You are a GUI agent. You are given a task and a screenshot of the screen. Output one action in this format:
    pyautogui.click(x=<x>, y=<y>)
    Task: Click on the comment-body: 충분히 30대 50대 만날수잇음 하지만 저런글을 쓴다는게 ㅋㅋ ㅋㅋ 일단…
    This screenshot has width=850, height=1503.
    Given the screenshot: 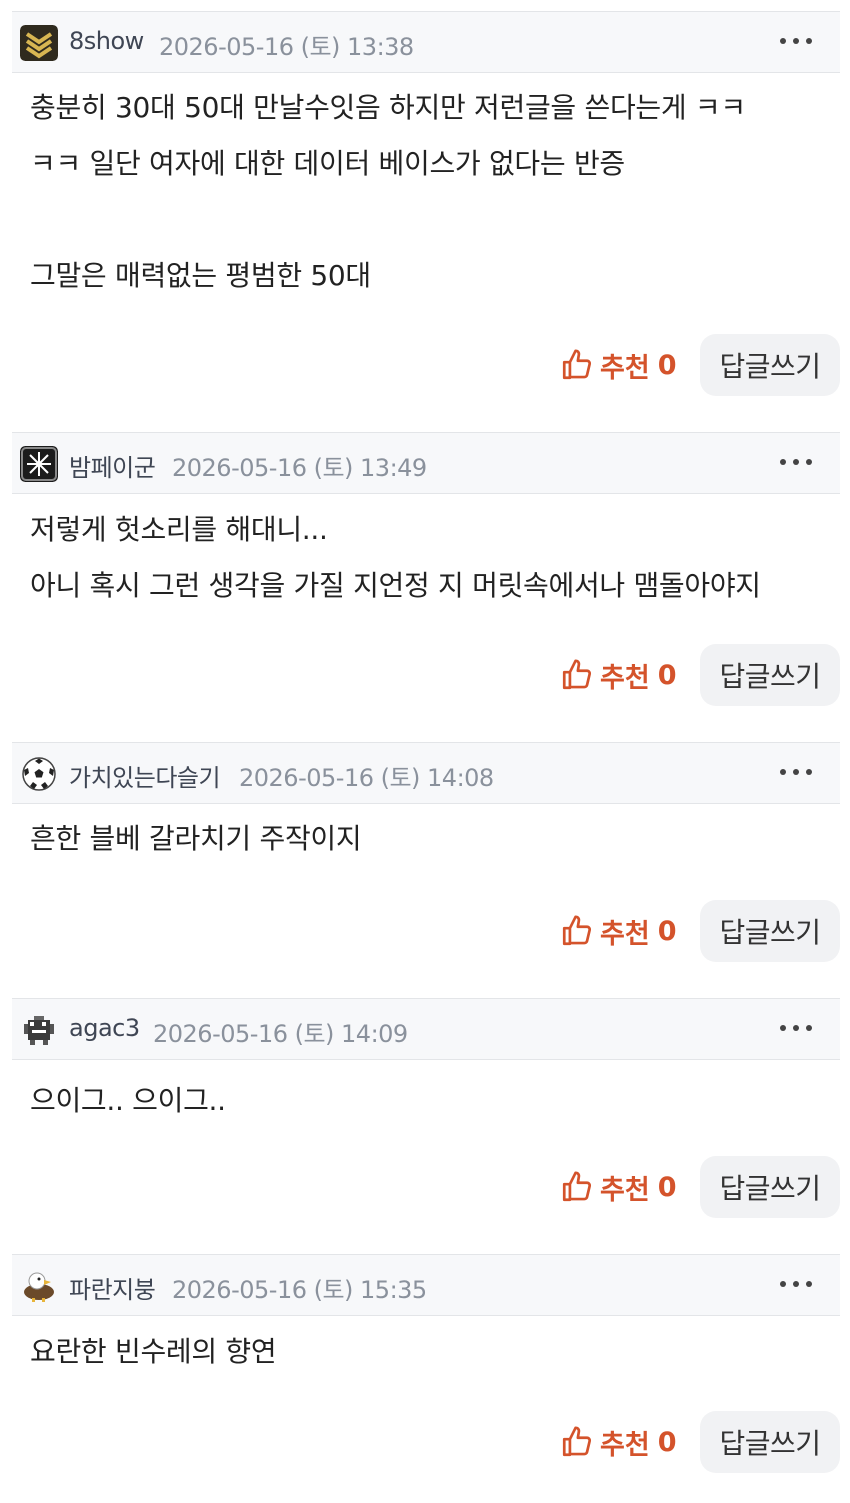 What is the action you would take?
    pyautogui.click(x=430, y=192)
    